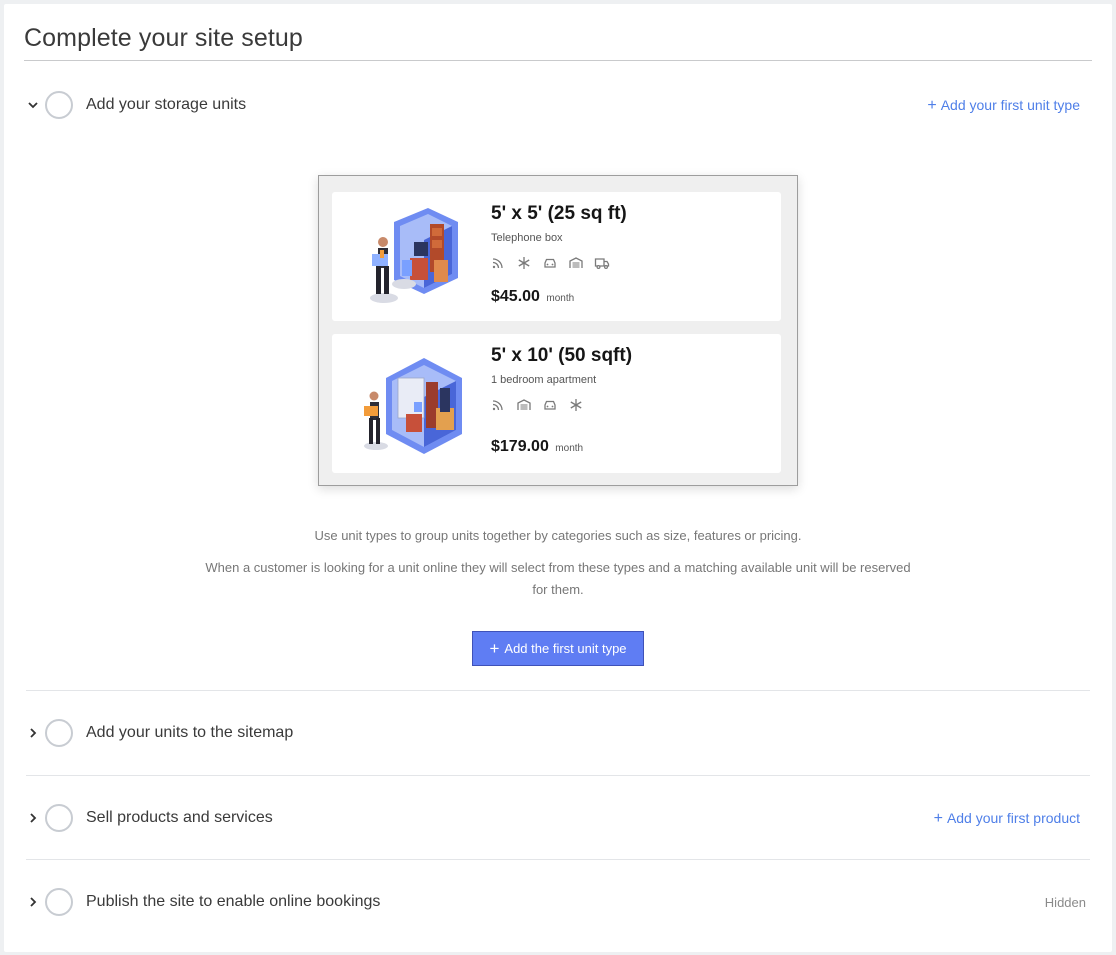  Describe the element at coordinates (163, 38) in the screenshot. I see `page-title: Complete your site setup` at that location.